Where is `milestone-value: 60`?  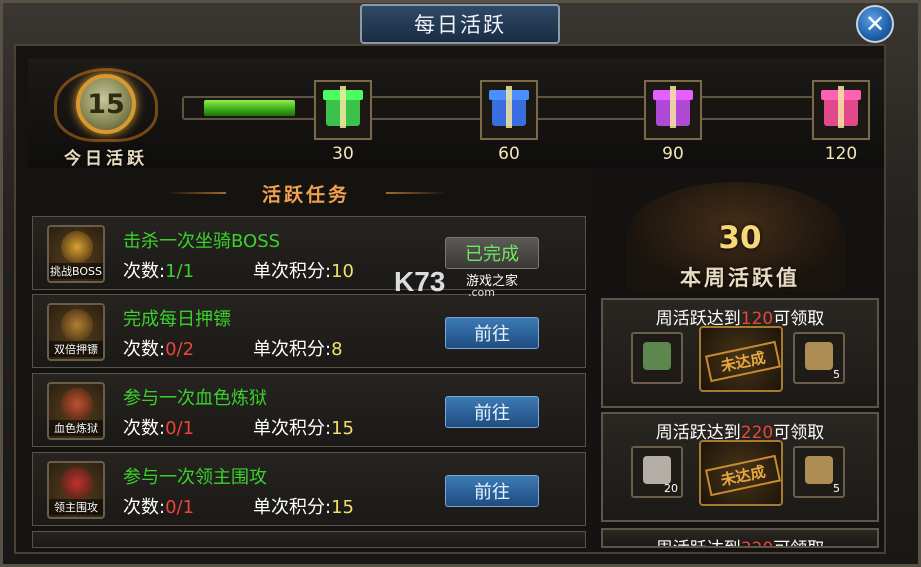
milestone-value: 60 is located at coordinates (509, 154).